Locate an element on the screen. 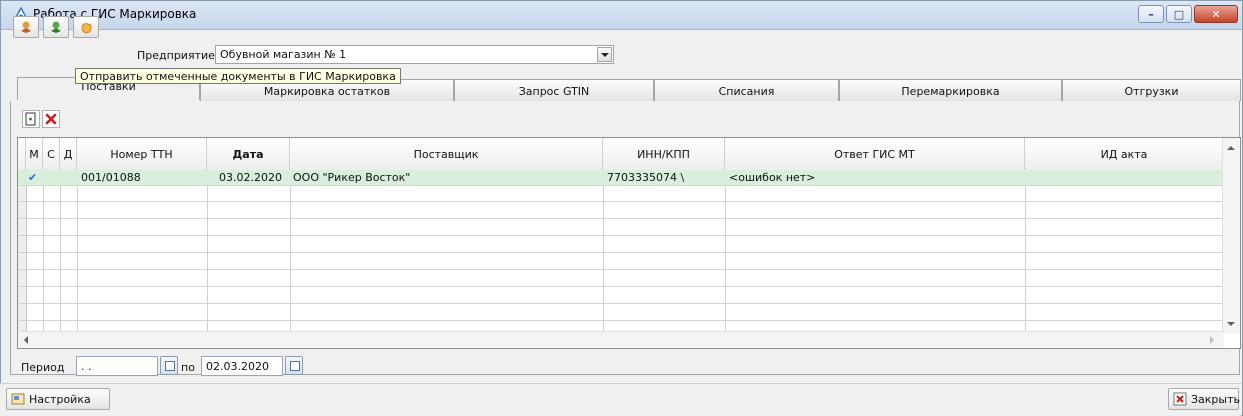 The image size is (1243, 416). header-c: С is located at coordinates (51, 154).